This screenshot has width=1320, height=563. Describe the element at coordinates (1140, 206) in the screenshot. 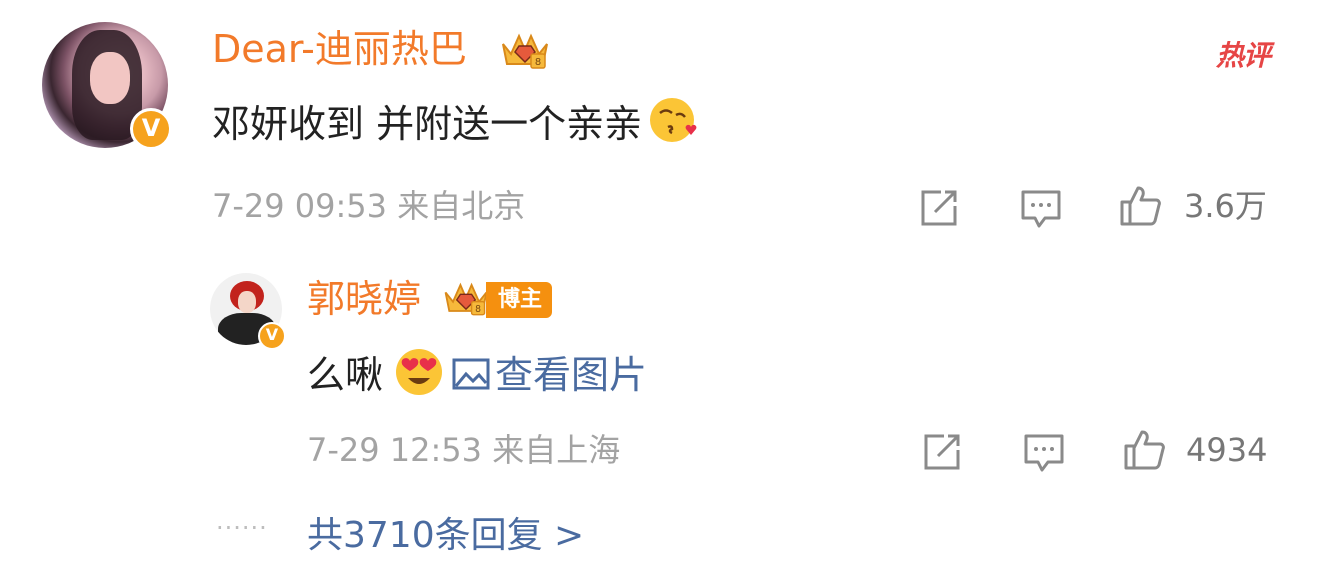

I see `like-icon` at that location.